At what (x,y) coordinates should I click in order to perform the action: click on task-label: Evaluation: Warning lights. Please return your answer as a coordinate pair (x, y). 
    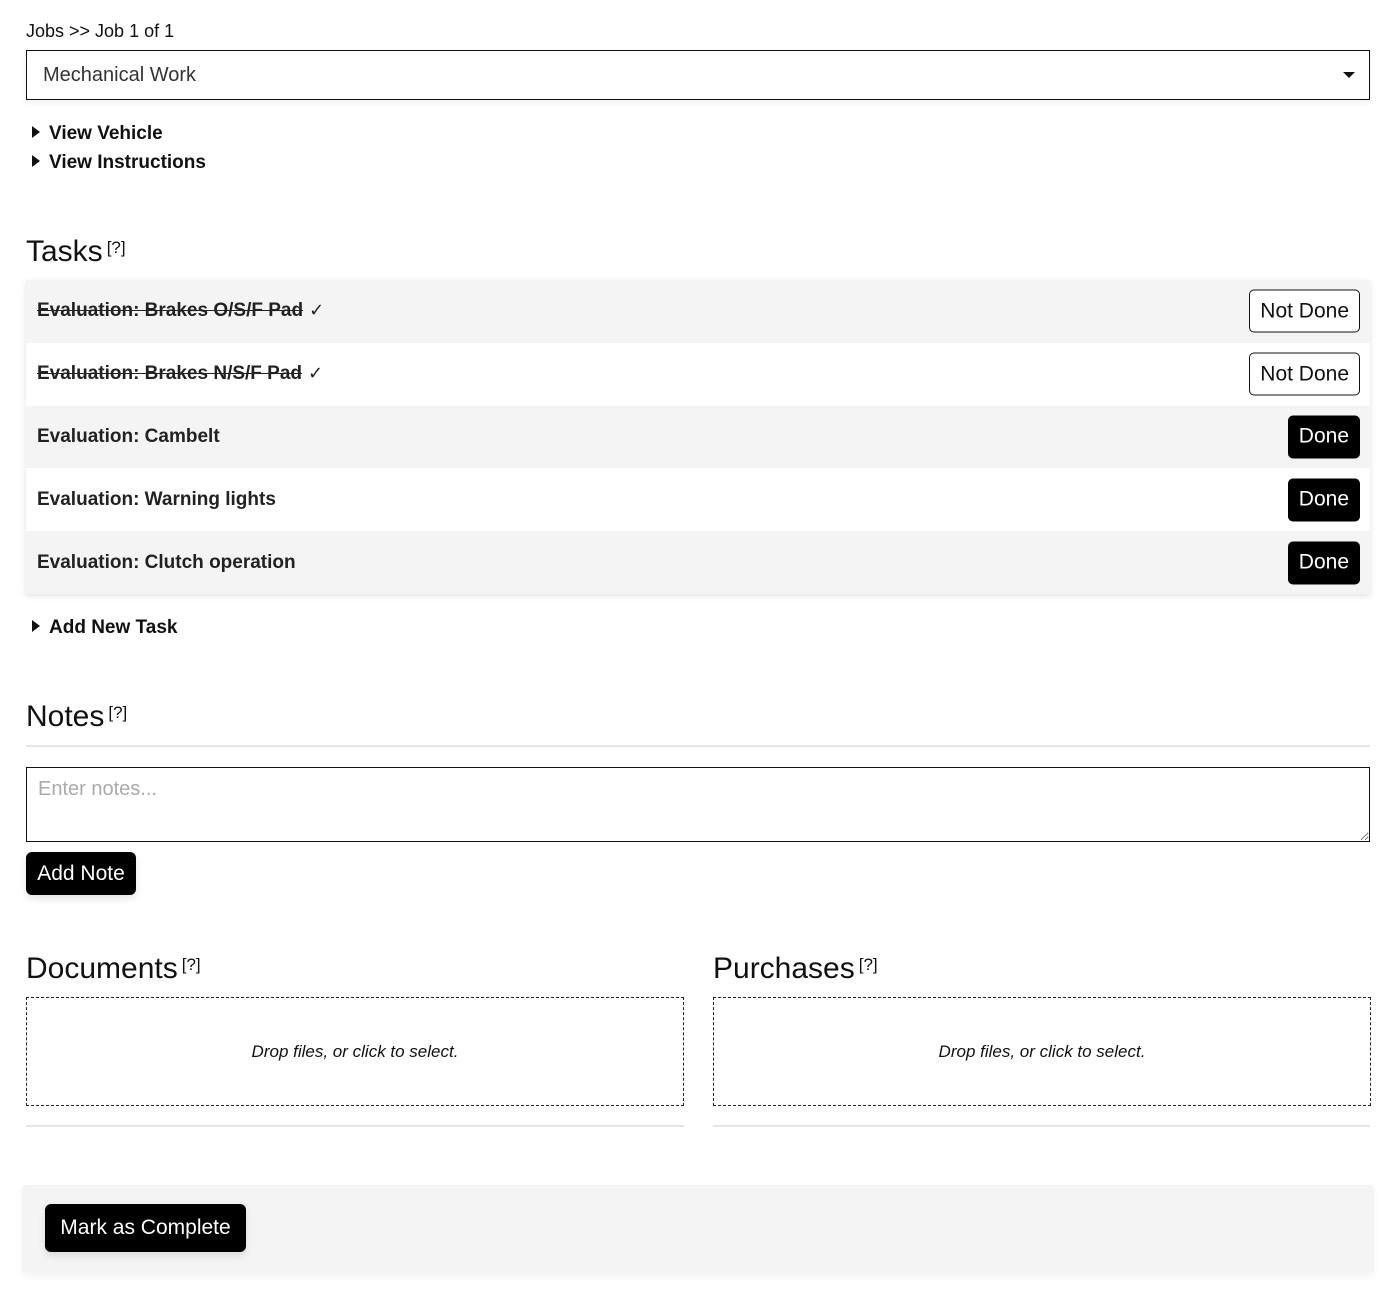
    Looking at the image, I should click on (156, 500).